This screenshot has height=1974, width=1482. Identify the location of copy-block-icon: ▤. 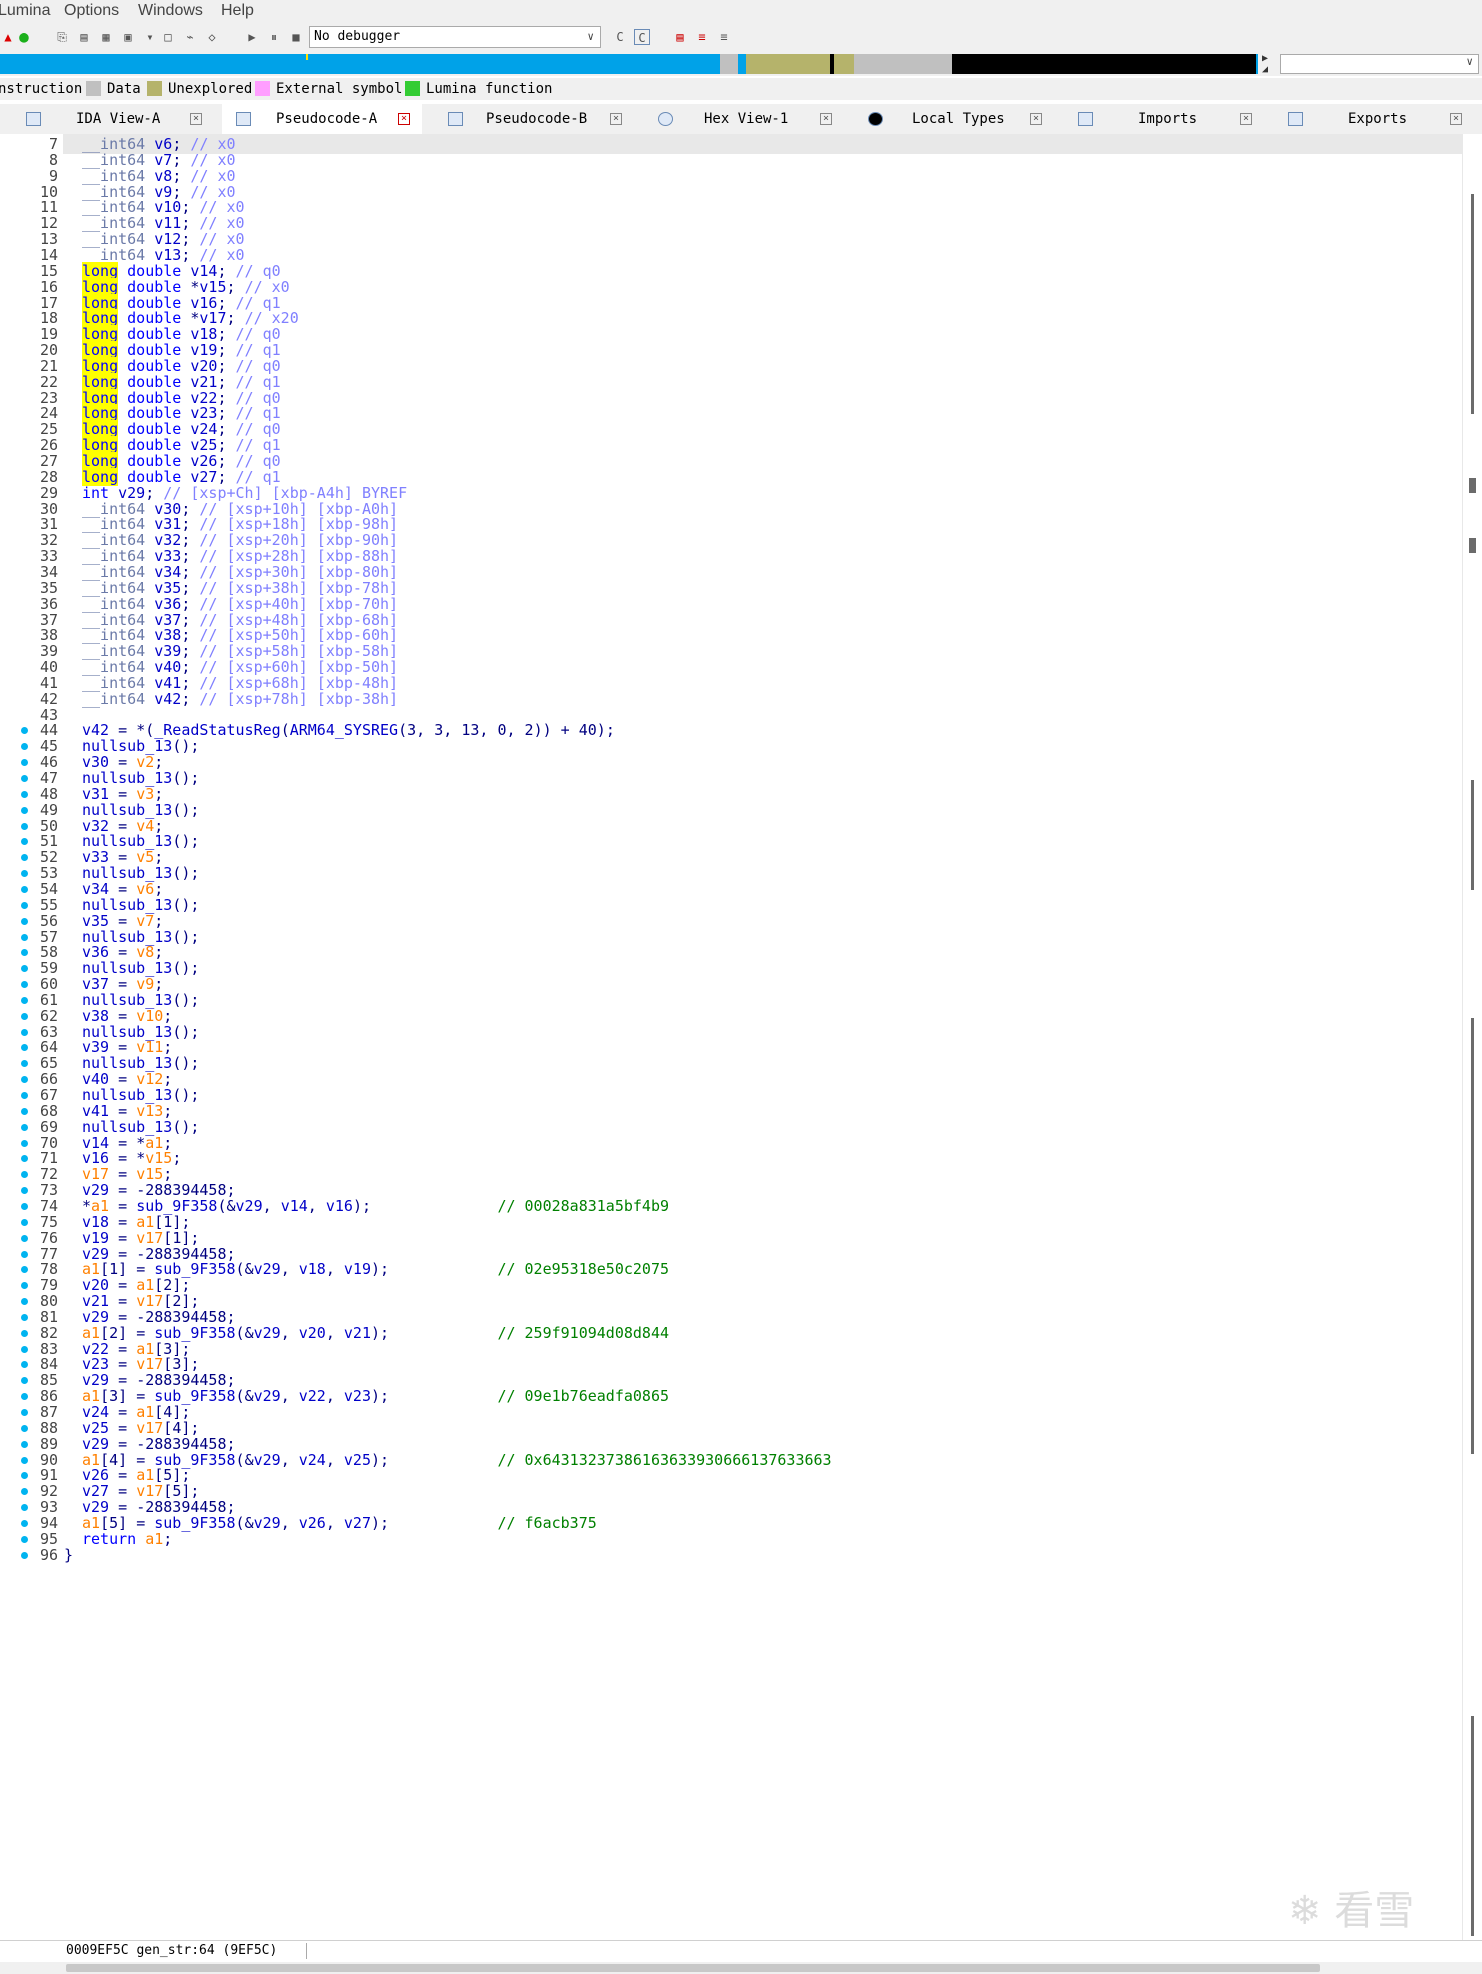
(84, 37).